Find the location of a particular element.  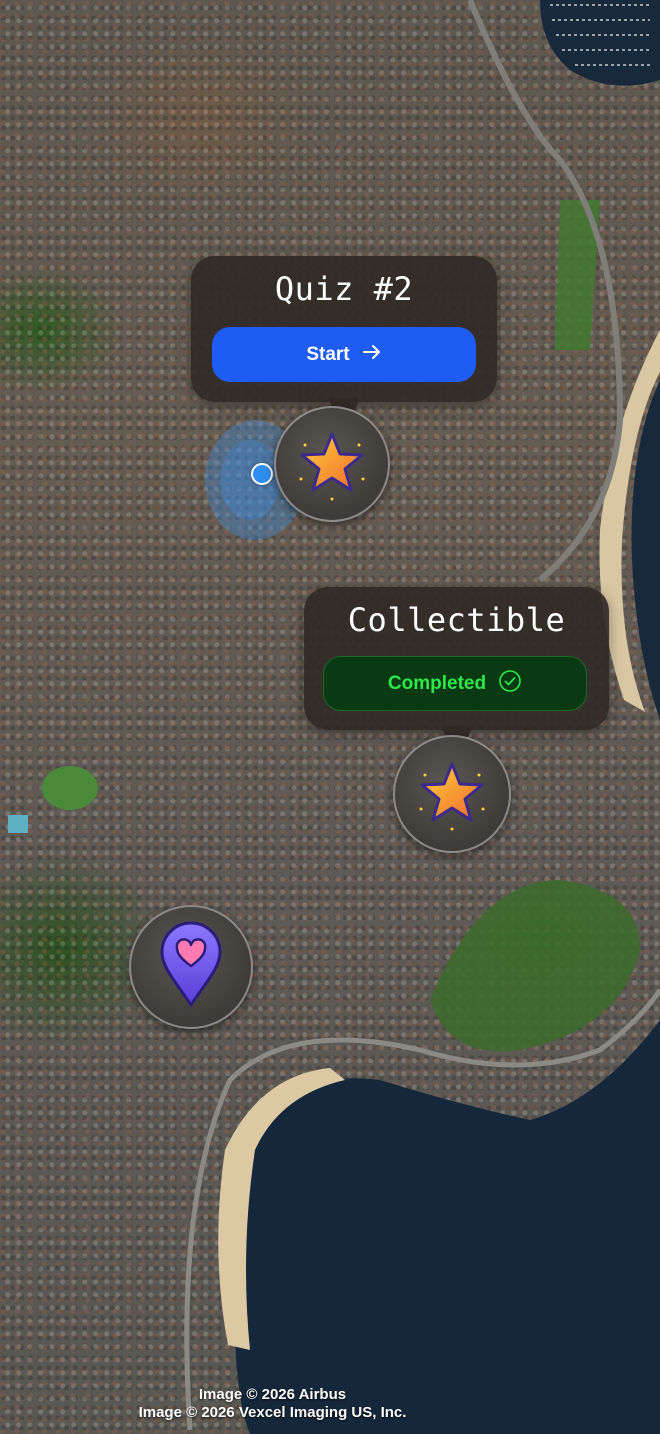

heart-pin-icon is located at coordinates (191, 967).